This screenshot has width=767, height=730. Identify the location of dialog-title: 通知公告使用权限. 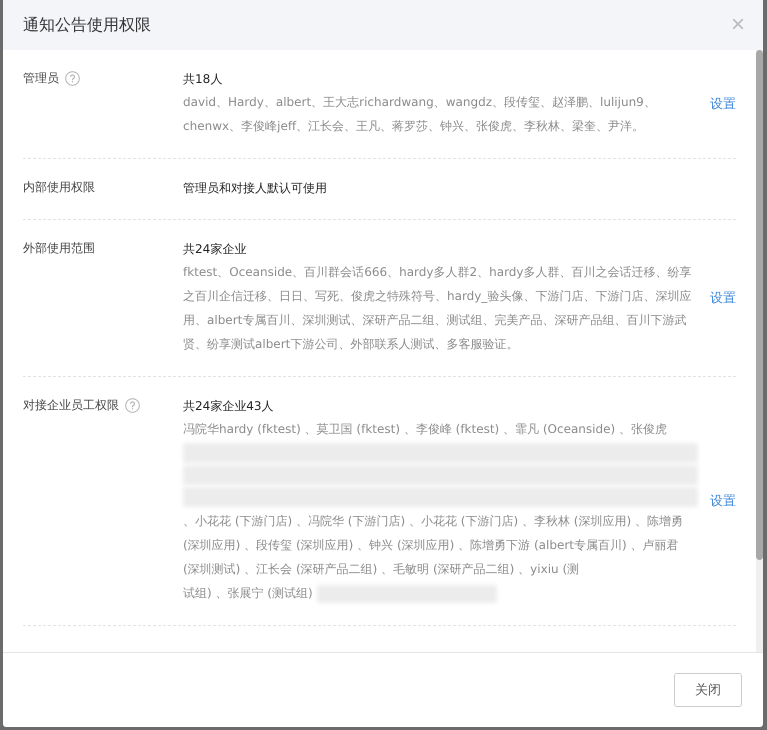
(87, 25).